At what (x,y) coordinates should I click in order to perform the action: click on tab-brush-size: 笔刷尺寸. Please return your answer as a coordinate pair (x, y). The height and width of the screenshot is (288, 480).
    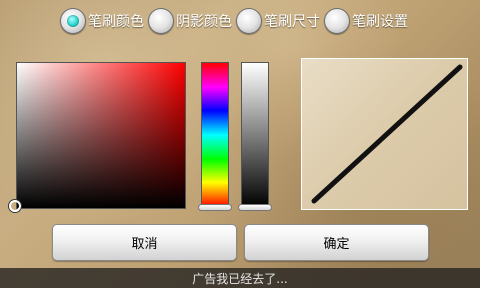
    Looking at the image, I should click on (278, 21).